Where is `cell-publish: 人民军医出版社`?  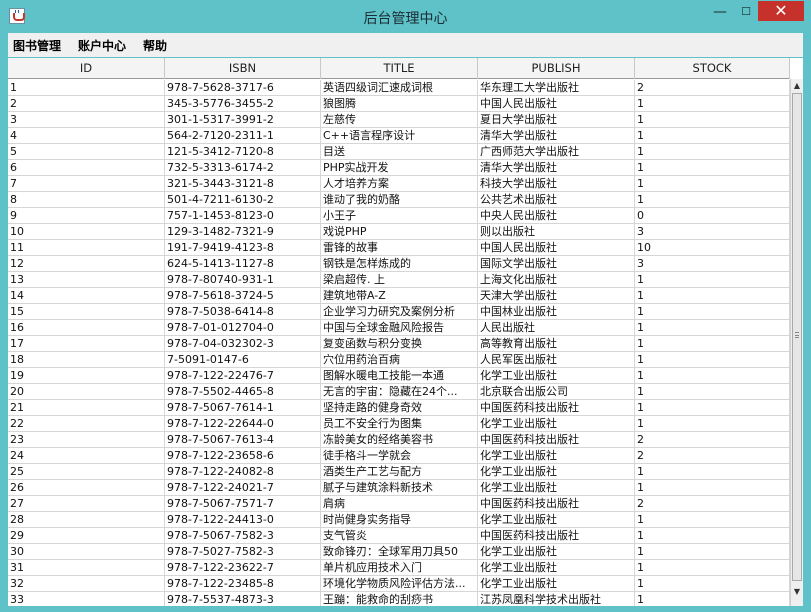
cell-publish: 人民军医出版社 is located at coordinates (556, 360).